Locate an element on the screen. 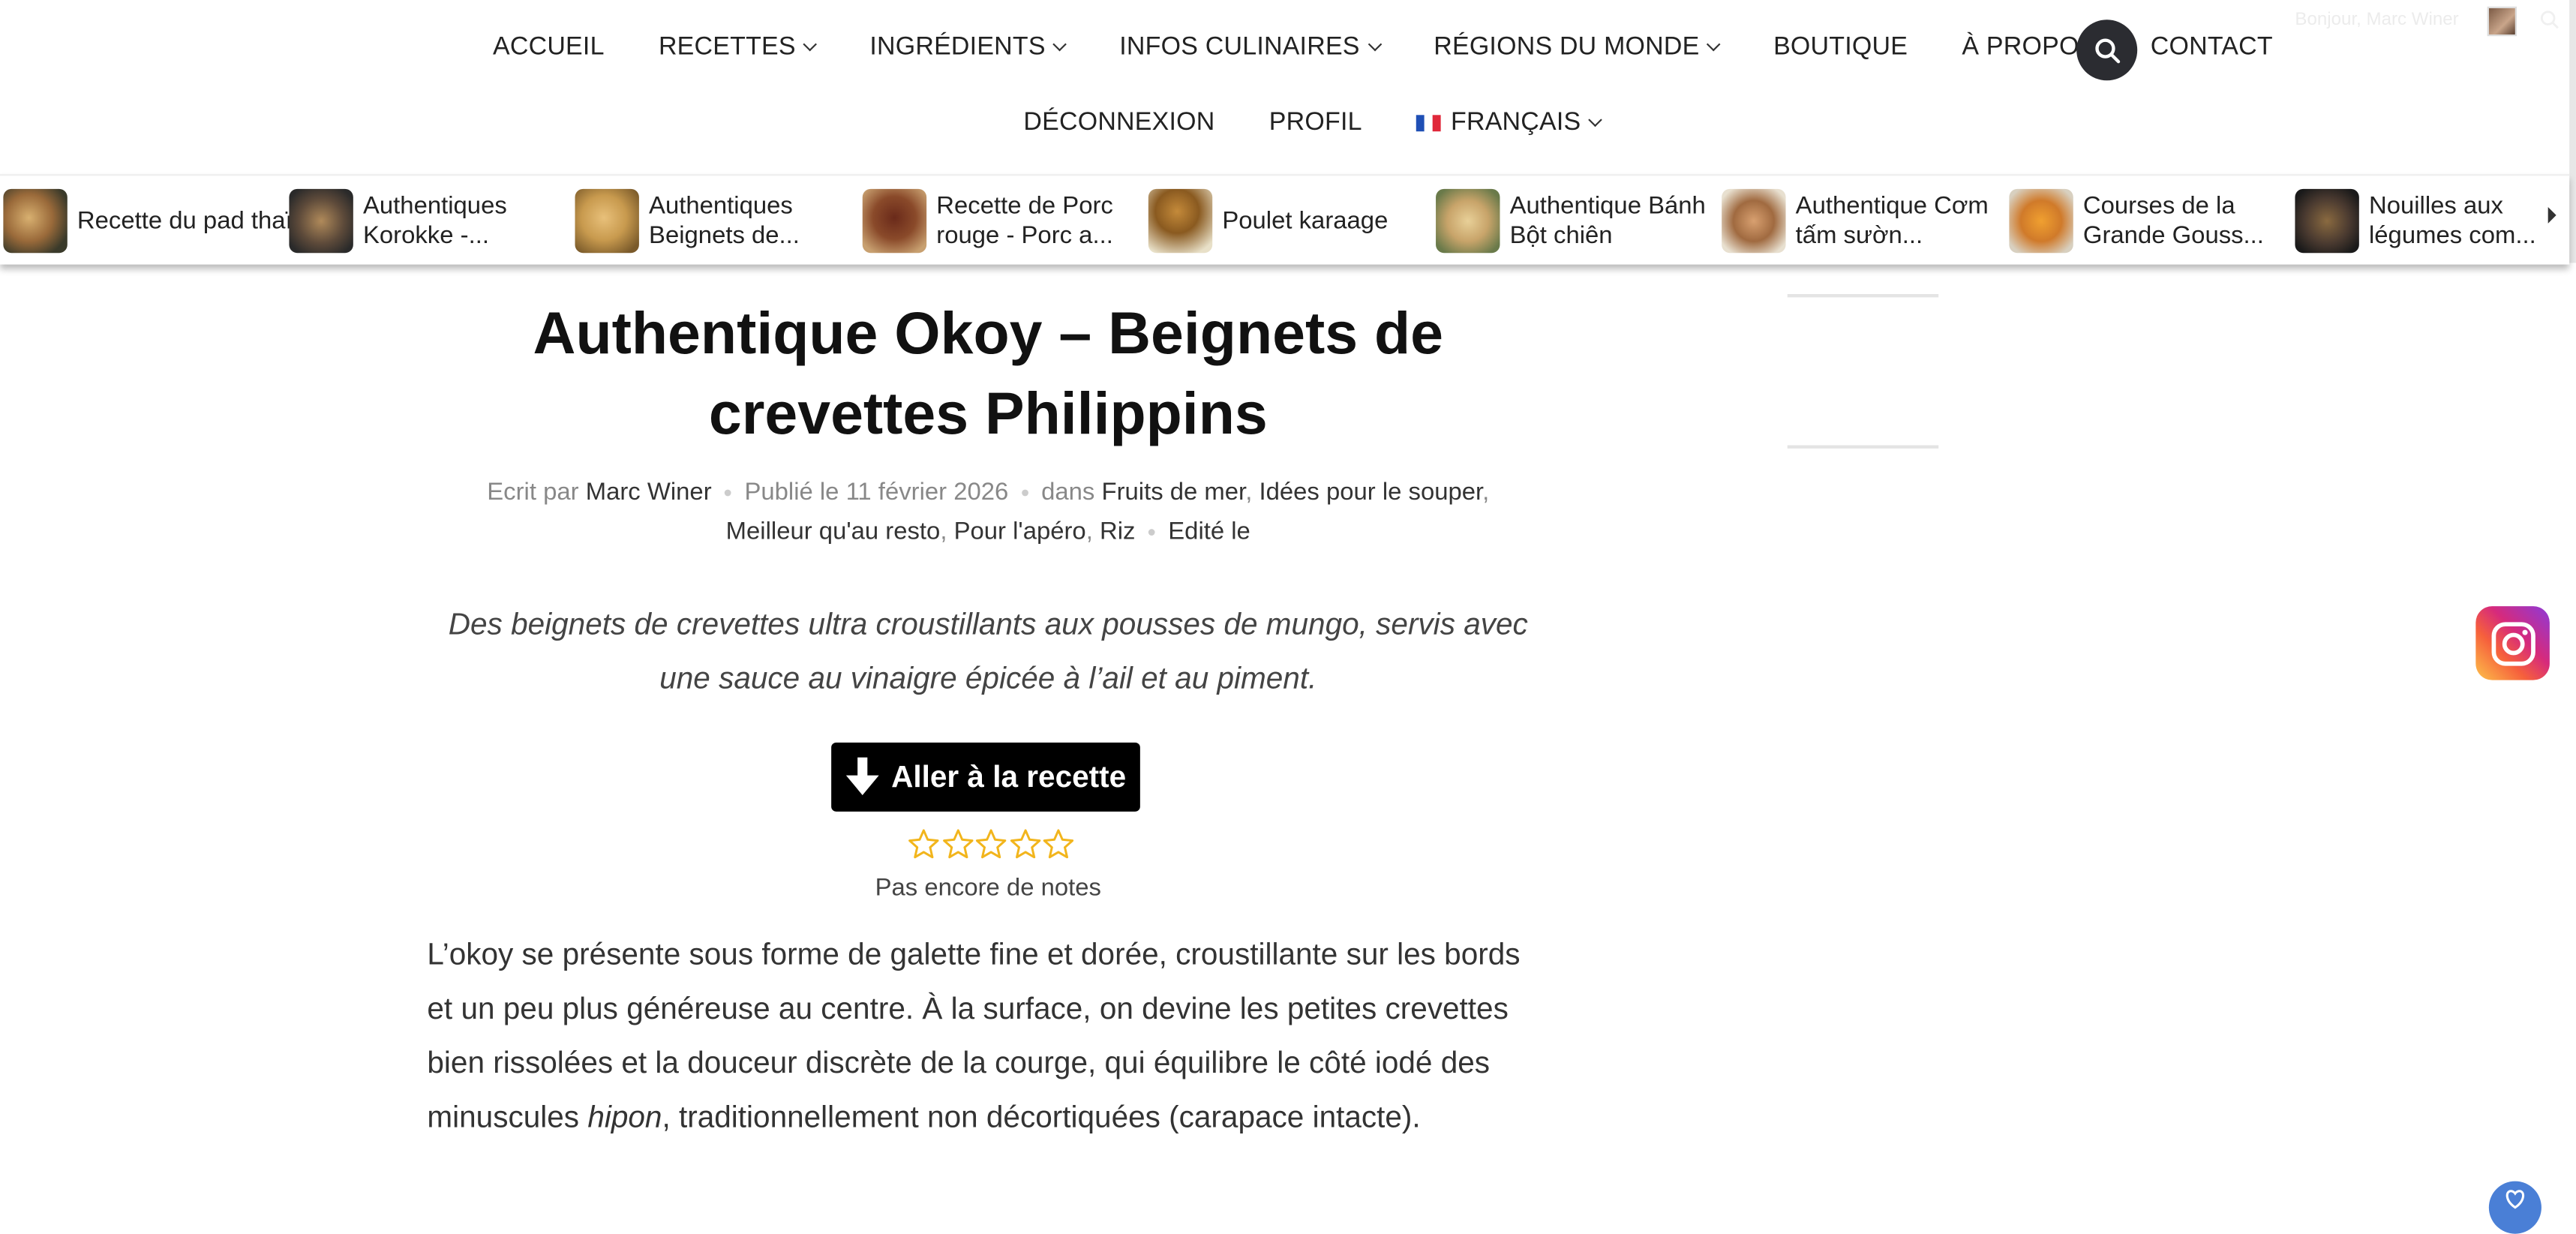 This screenshot has height=1234, width=2576. nav-contact: CONTACT is located at coordinates (2212, 48).